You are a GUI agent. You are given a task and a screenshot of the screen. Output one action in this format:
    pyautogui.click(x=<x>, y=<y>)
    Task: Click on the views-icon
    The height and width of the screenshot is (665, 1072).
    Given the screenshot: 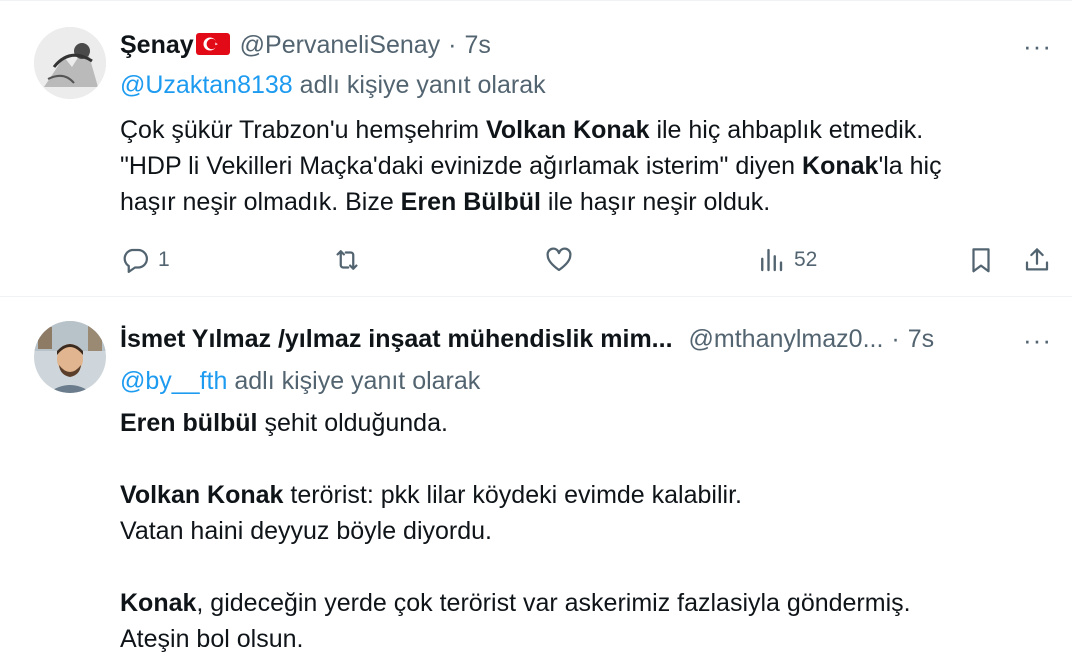 What is the action you would take?
    pyautogui.click(x=772, y=260)
    